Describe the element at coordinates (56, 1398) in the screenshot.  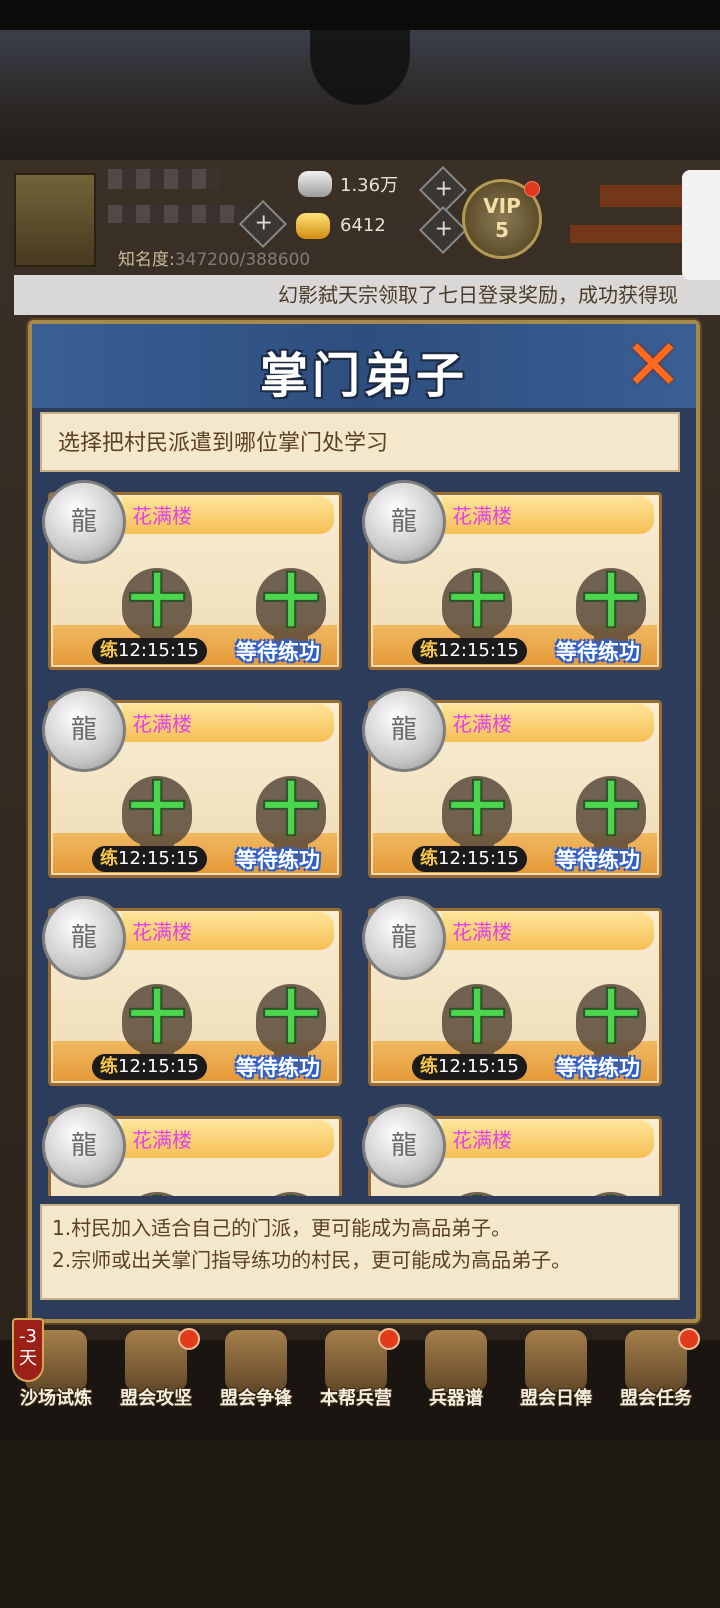
I see `menu-item-label: 沙场试炼` at that location.